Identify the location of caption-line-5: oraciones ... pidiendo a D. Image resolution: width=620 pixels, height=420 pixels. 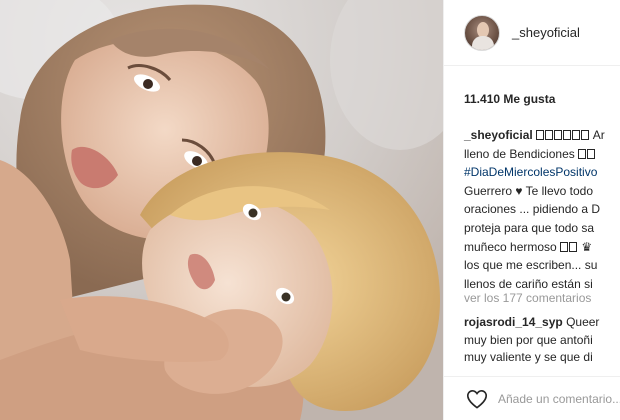
(532, 209).